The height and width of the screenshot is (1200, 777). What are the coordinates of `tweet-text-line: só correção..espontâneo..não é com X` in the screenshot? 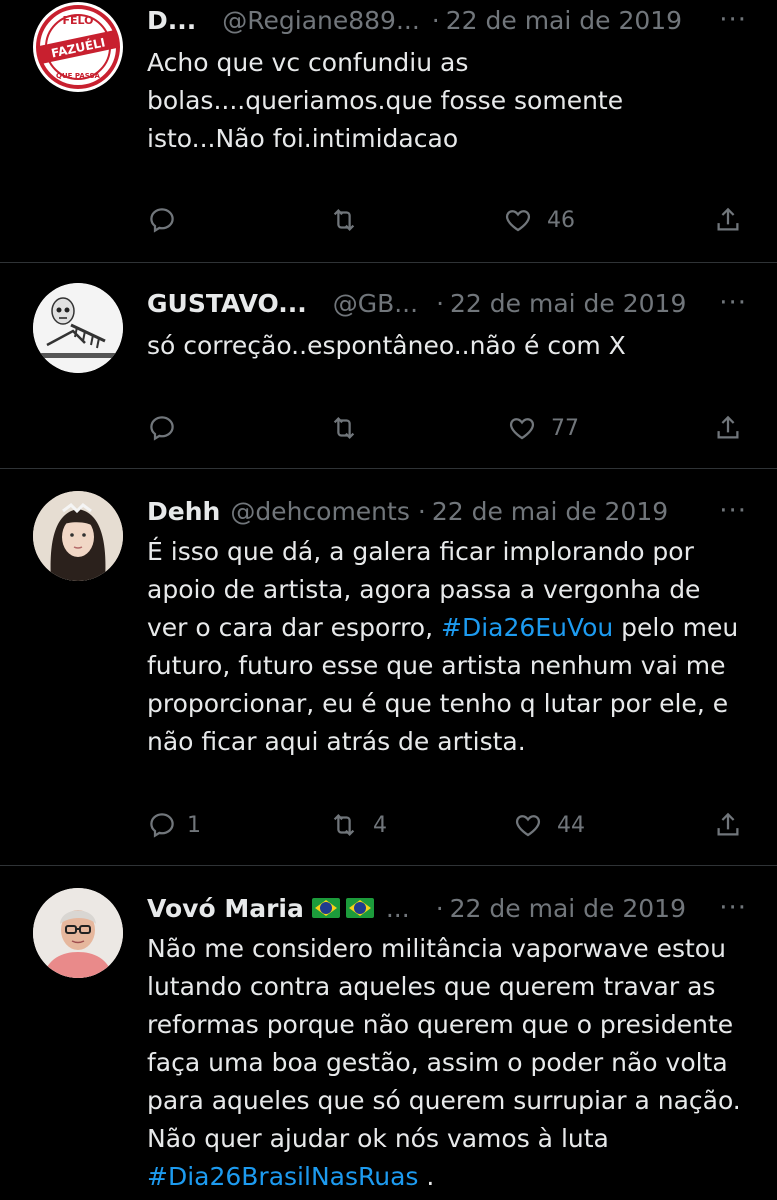 It's located at (386, 345).